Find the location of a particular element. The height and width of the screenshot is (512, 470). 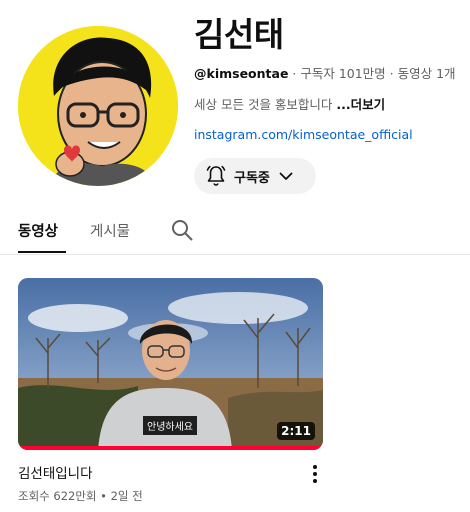

avatar-illustration is located at coordinates (98, 106).